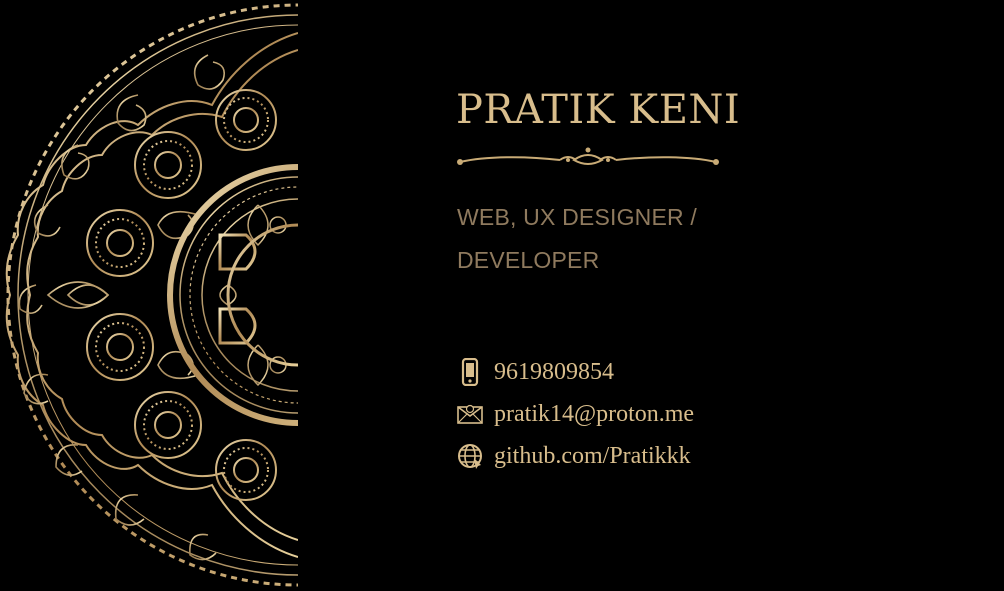 This screenshot has width=1004, height=591. What do you see at coordinates (528, 260) in the screenshot?
I see `job-title-line-2: DEVELOPER` at bounding box center [528, 260].